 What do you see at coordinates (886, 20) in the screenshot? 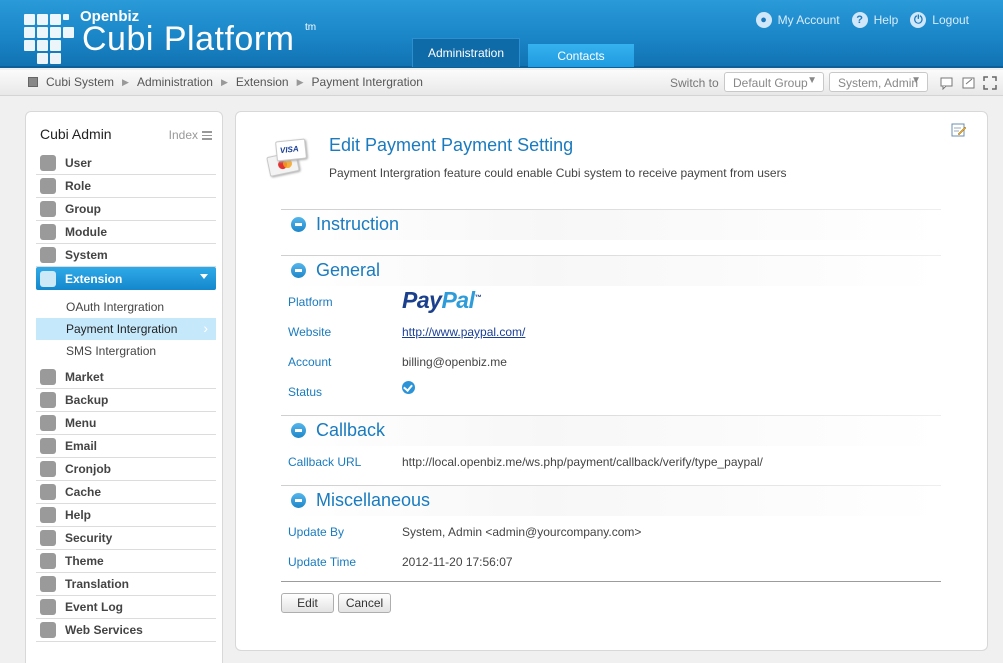
I see `help-label: Help` at bounding box center [886, 20].